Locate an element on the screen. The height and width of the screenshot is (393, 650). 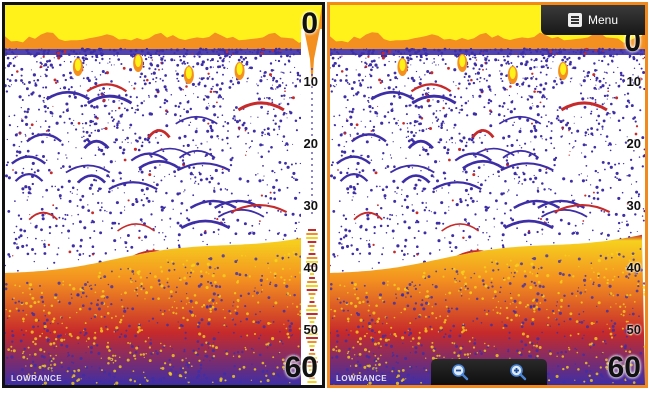
menu-button-label: Menu is located at coordinates (603, 20).